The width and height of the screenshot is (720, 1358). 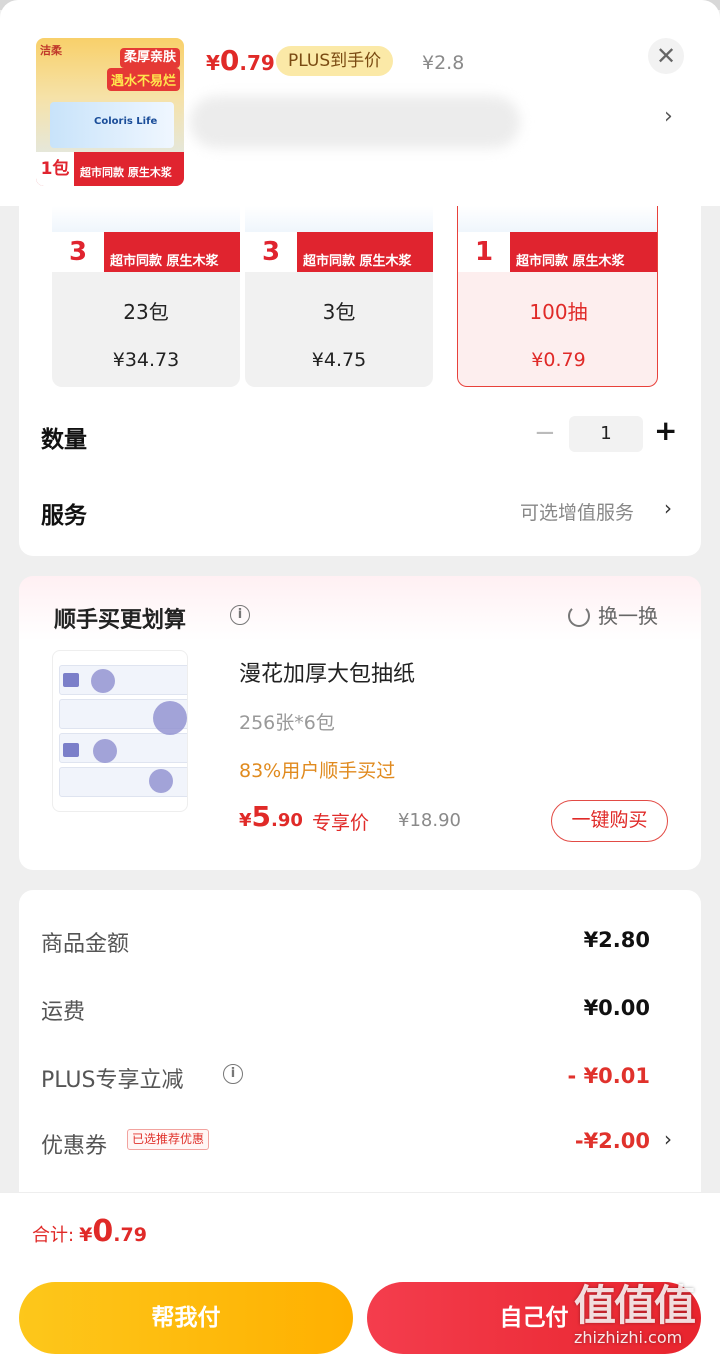 I want to click on selected-spec-blurred, so click(x=355, y=122).